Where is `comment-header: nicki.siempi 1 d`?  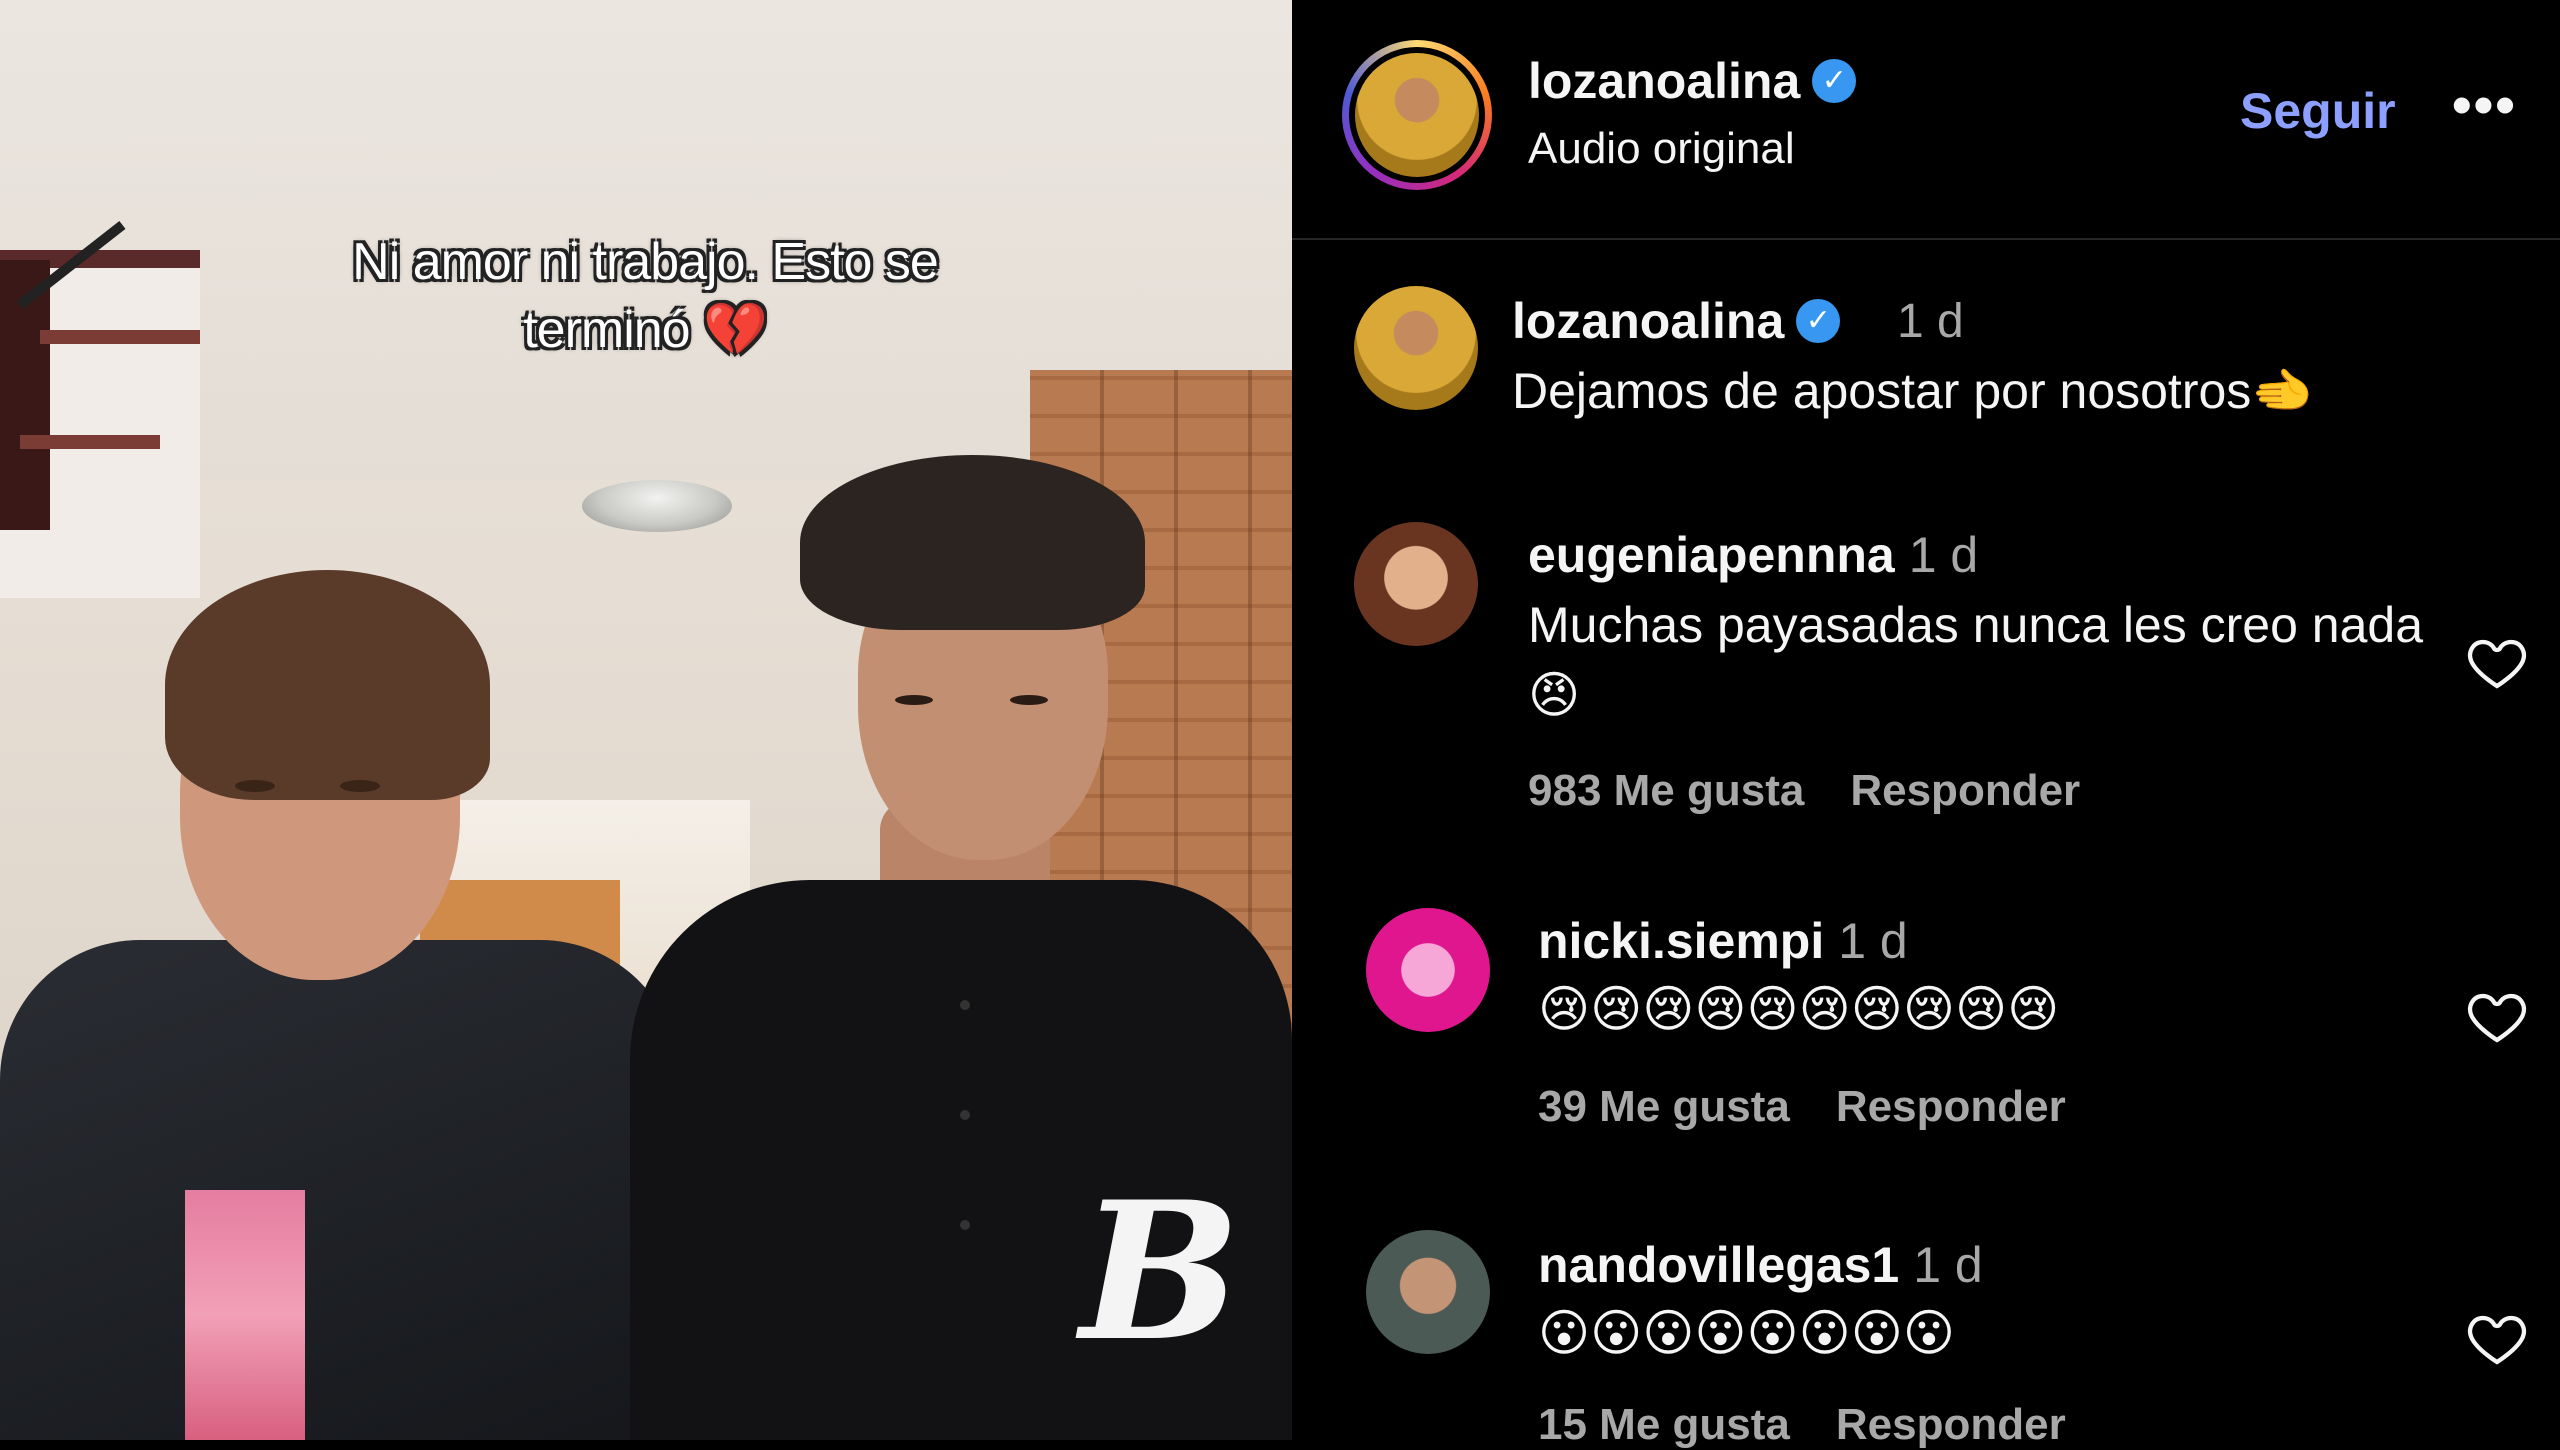
comment-header: nicki.siempi 1 d is located at coordinates (1723, 941).